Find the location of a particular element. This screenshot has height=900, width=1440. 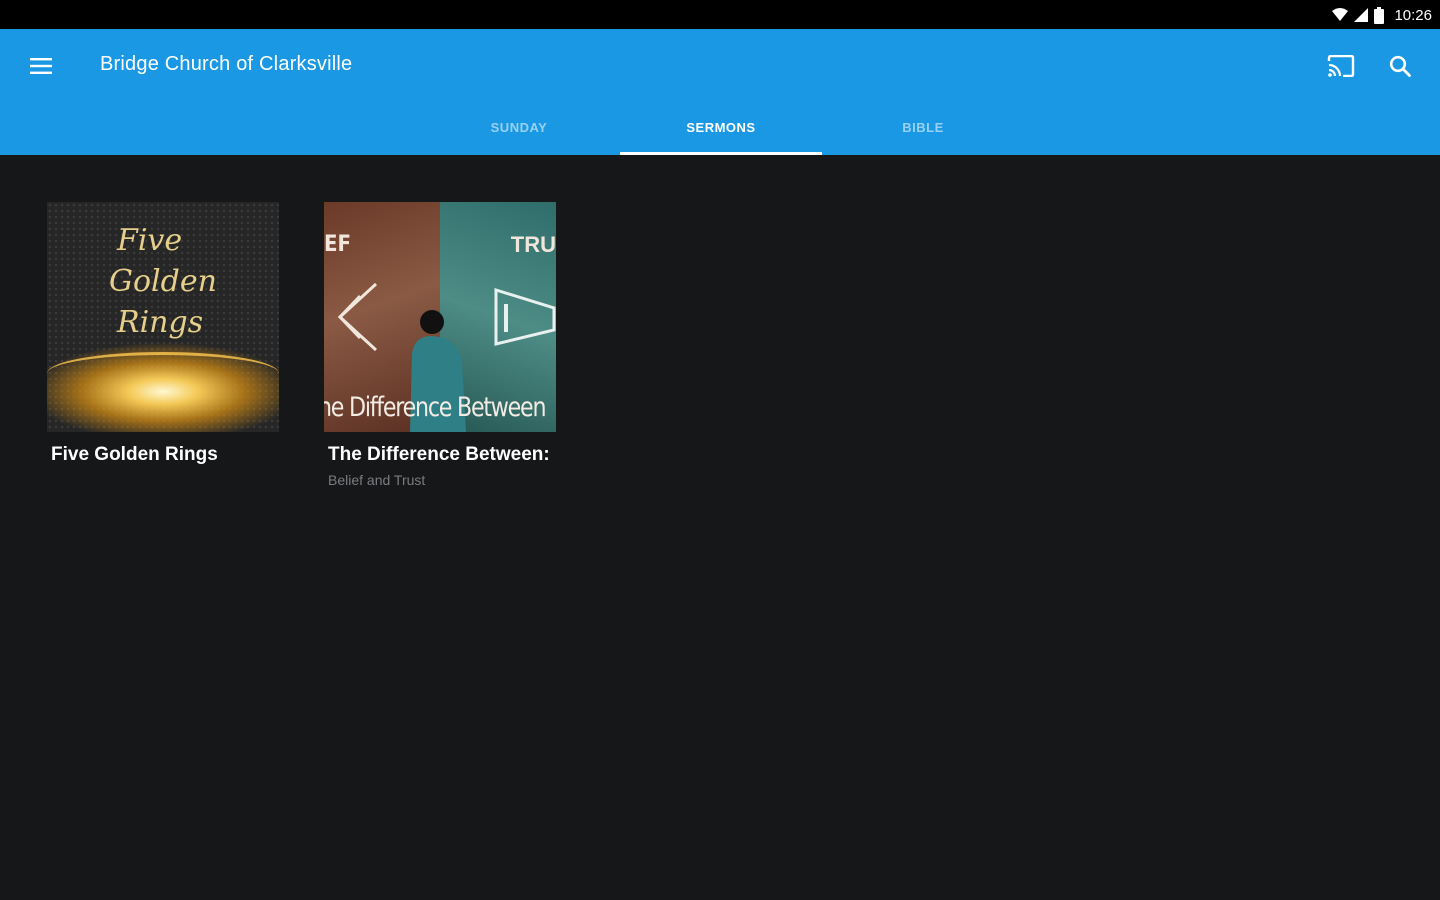

status-icons: 10:26 is located at coordinates (1382, 15).